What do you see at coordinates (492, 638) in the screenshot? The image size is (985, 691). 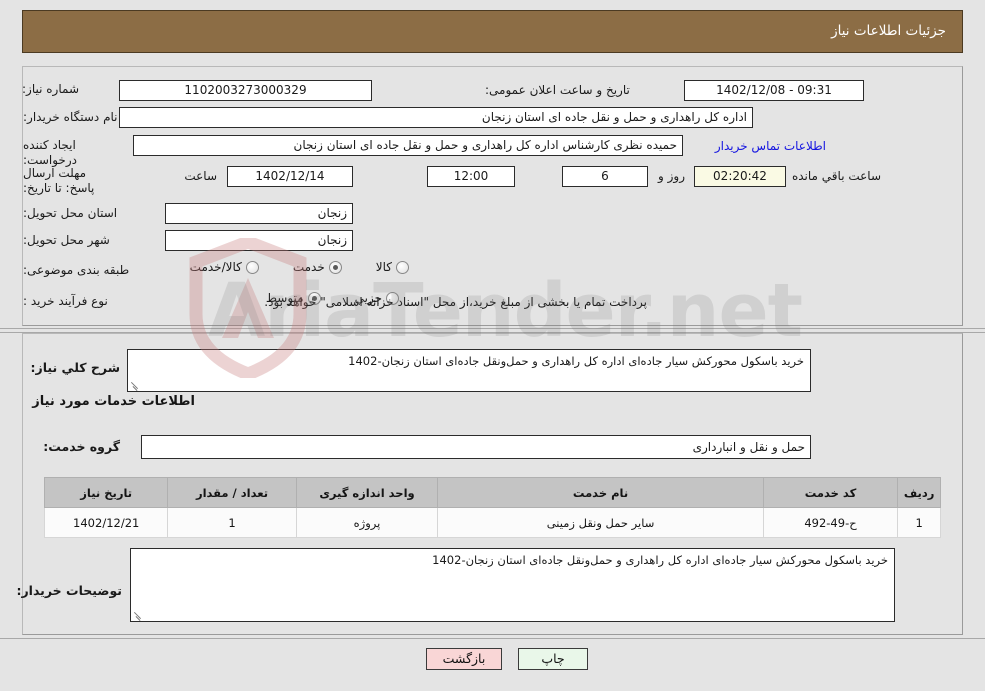 I see `footer-divider` at bounding box center [492, 638].